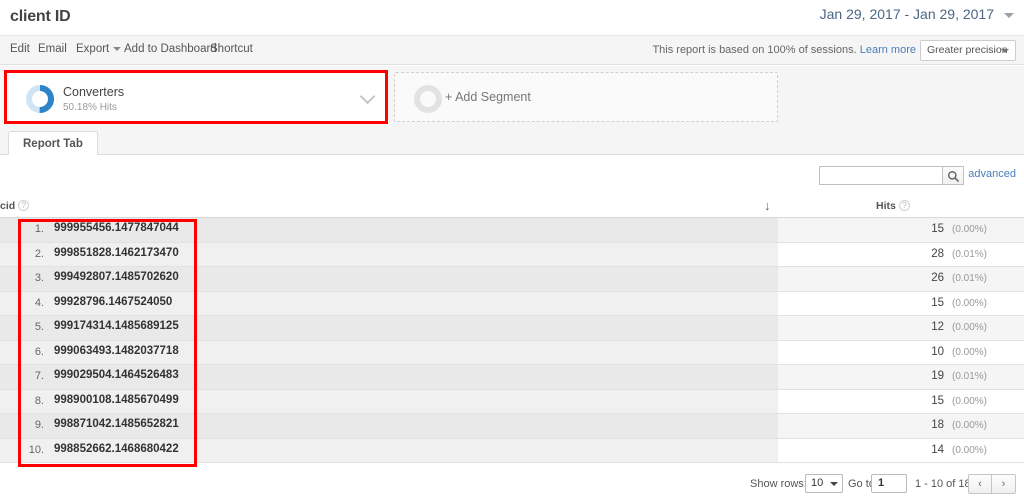  I want to click on table-row: 10. 998852662.1468680422 14 (0.00%), so click(512, 450).